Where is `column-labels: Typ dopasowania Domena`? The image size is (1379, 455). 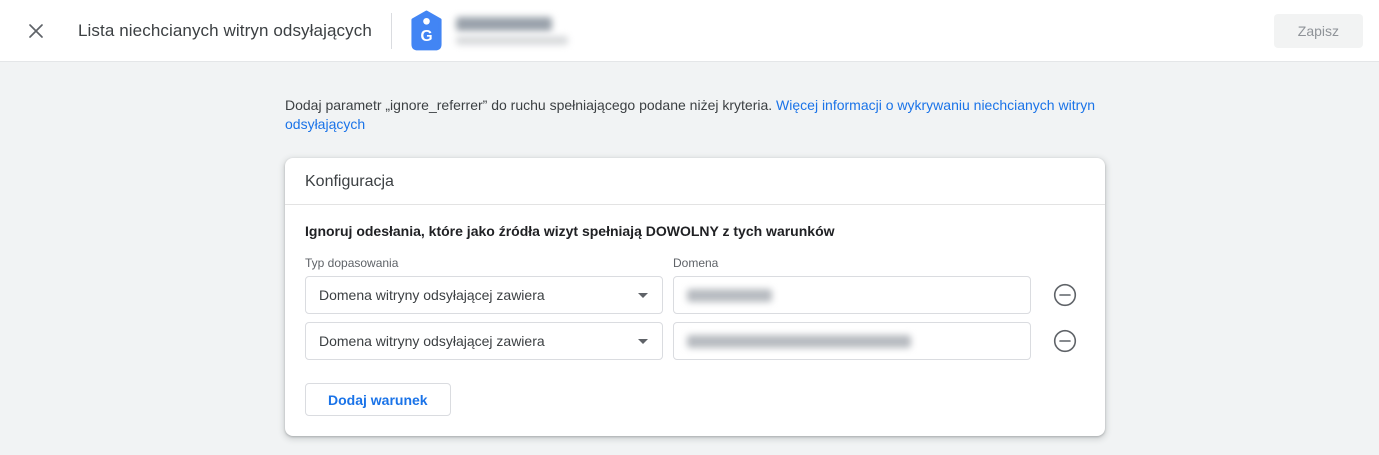 column-labels: Typ dopasowania Domena is located at coordinates (695, 263).